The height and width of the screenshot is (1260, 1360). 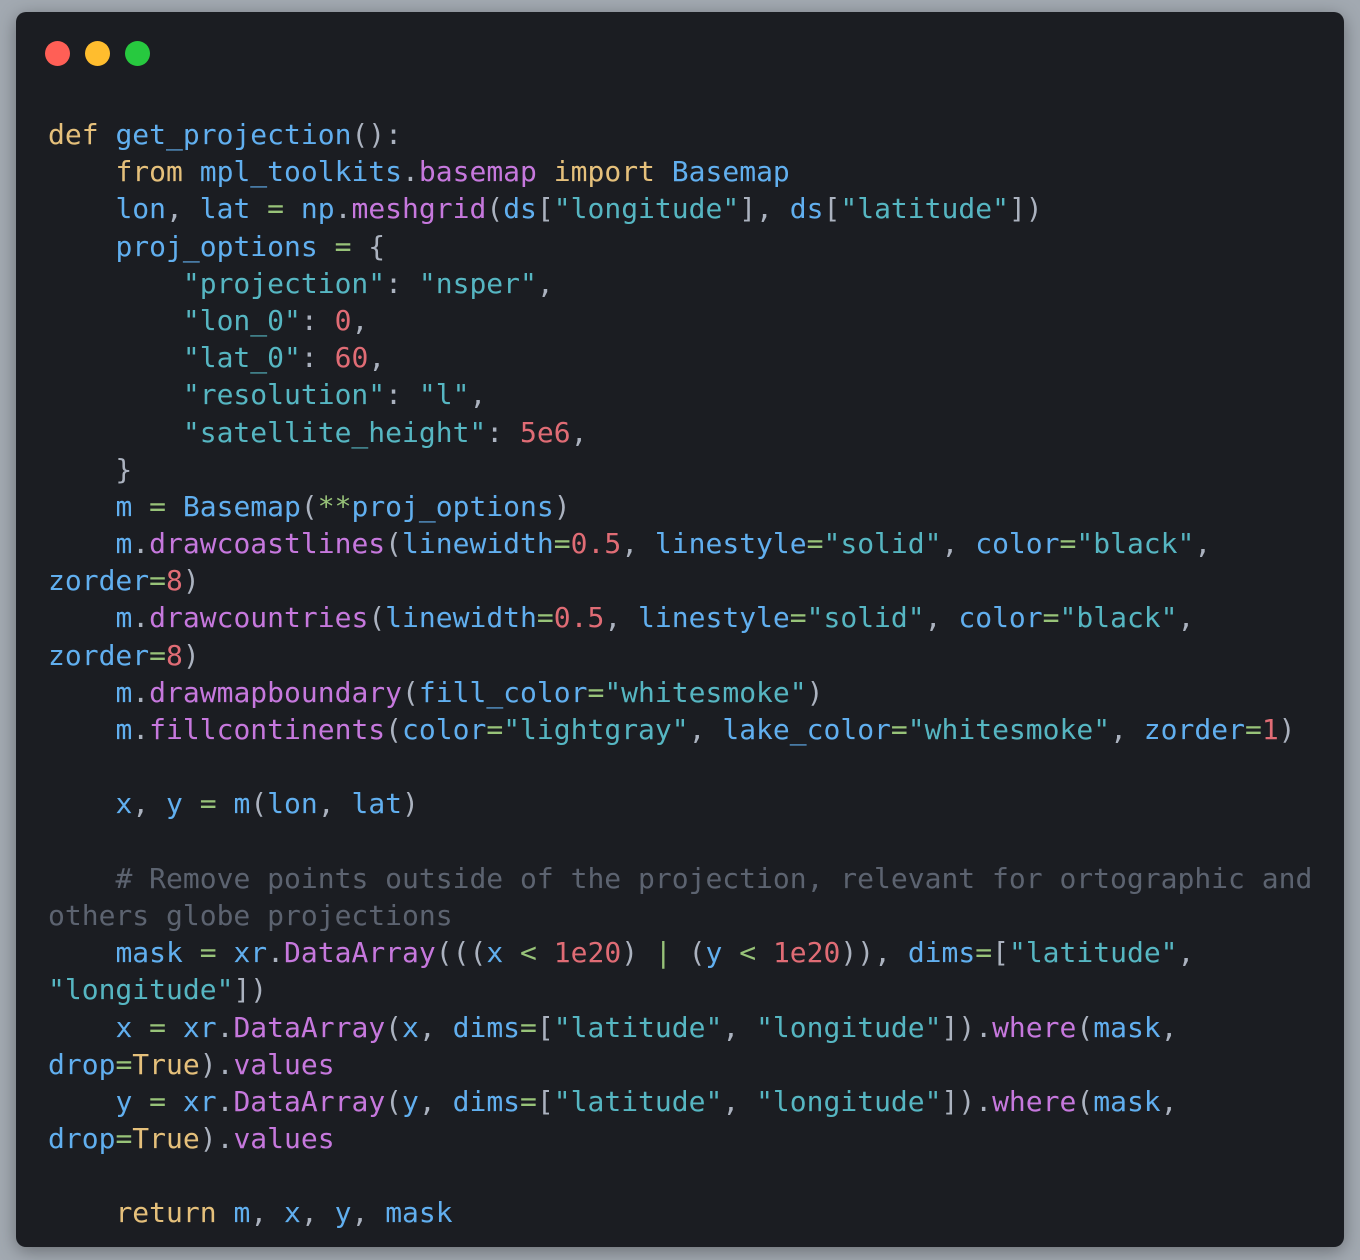 What do you see at coordinates (680, 54) in the screenshot?
I see `window-titlebar` at bounding box center [680, 54].